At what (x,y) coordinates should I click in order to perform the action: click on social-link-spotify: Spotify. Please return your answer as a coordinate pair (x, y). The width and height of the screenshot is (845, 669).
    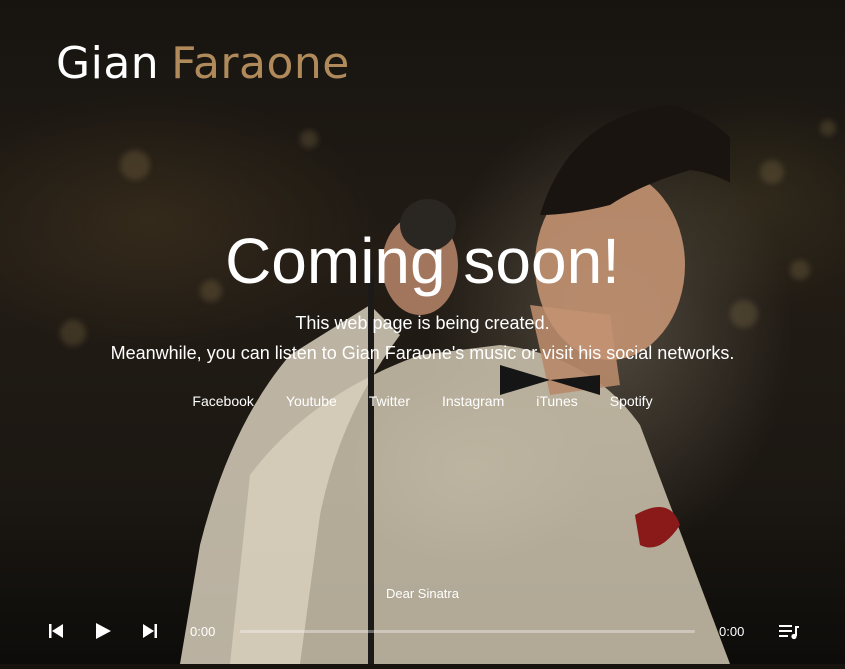
    Looking at the image, I should click on (631, 401).